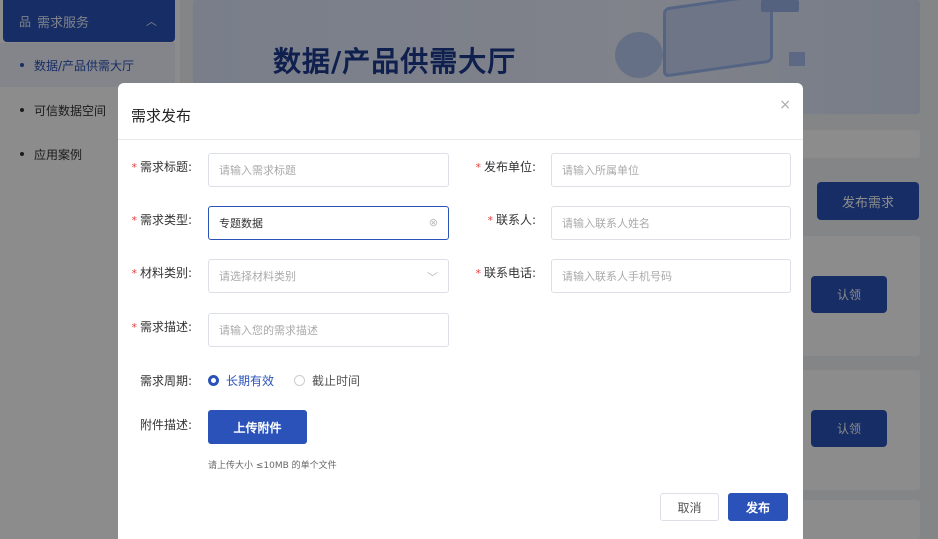  I want to click on divider, so click(460, 139).